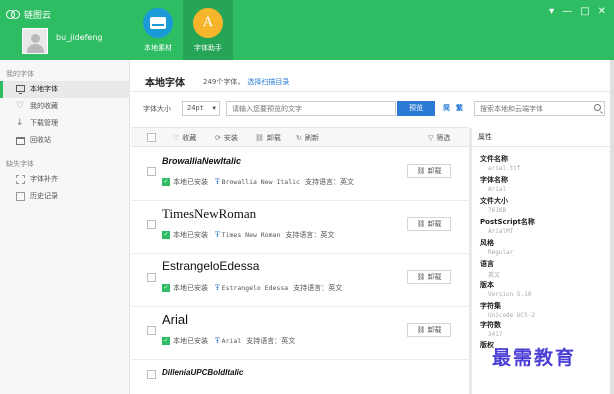  I want to click on refresh-label: 刷新, so click(311, 138).